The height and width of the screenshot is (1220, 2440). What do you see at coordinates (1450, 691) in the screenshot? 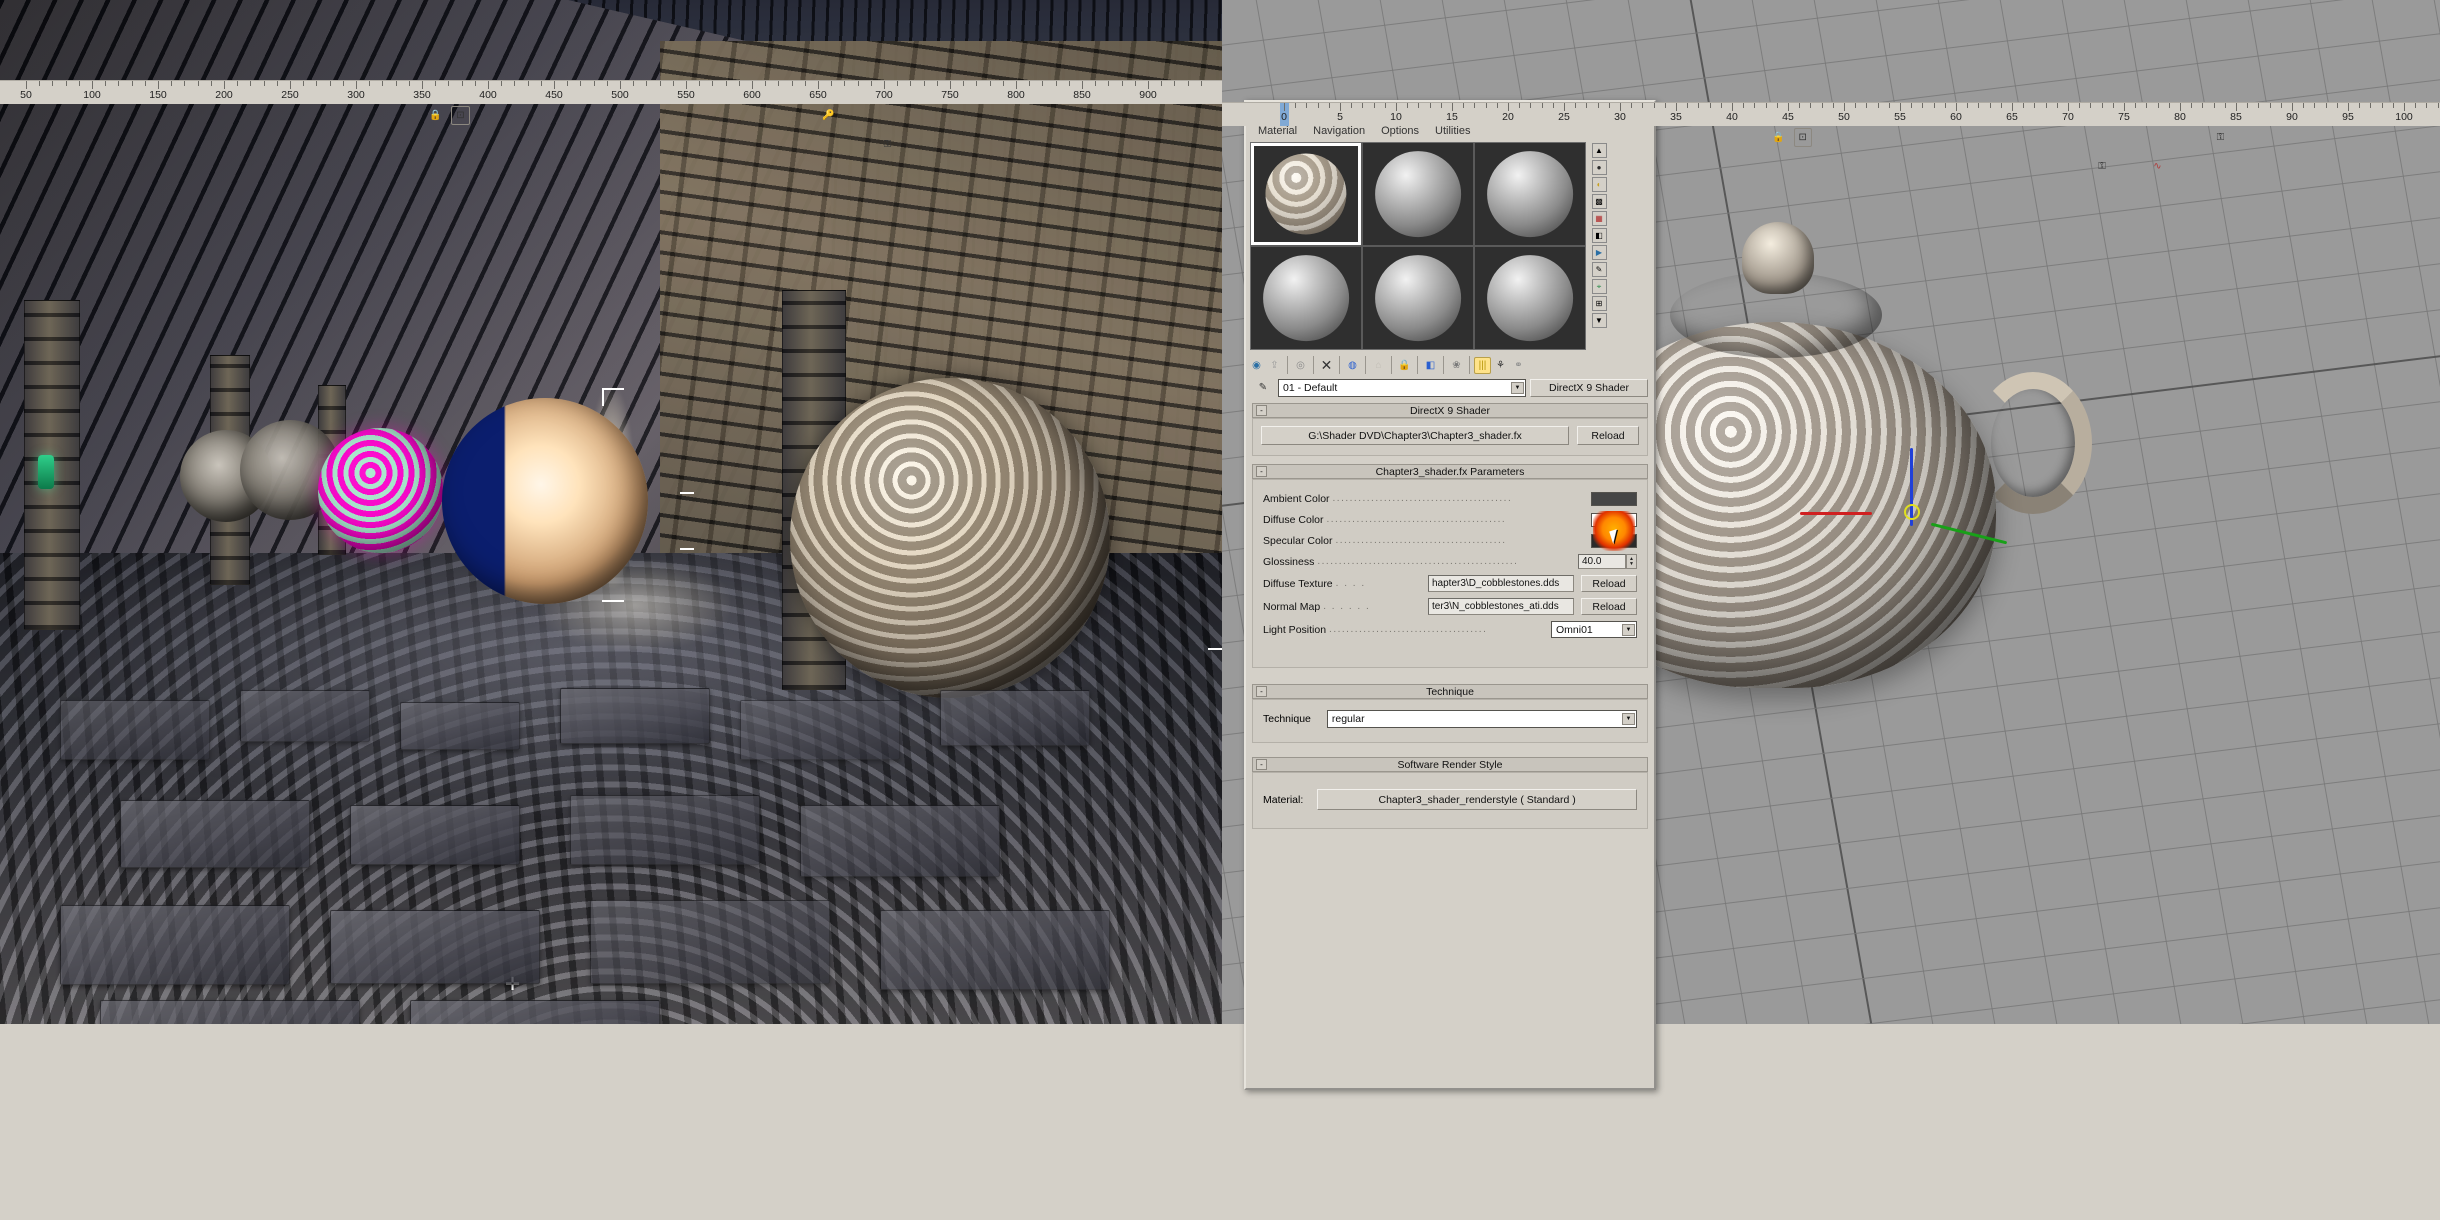
I see `rollout-header-technique: - Technique` at bounding box center [1450, 691].